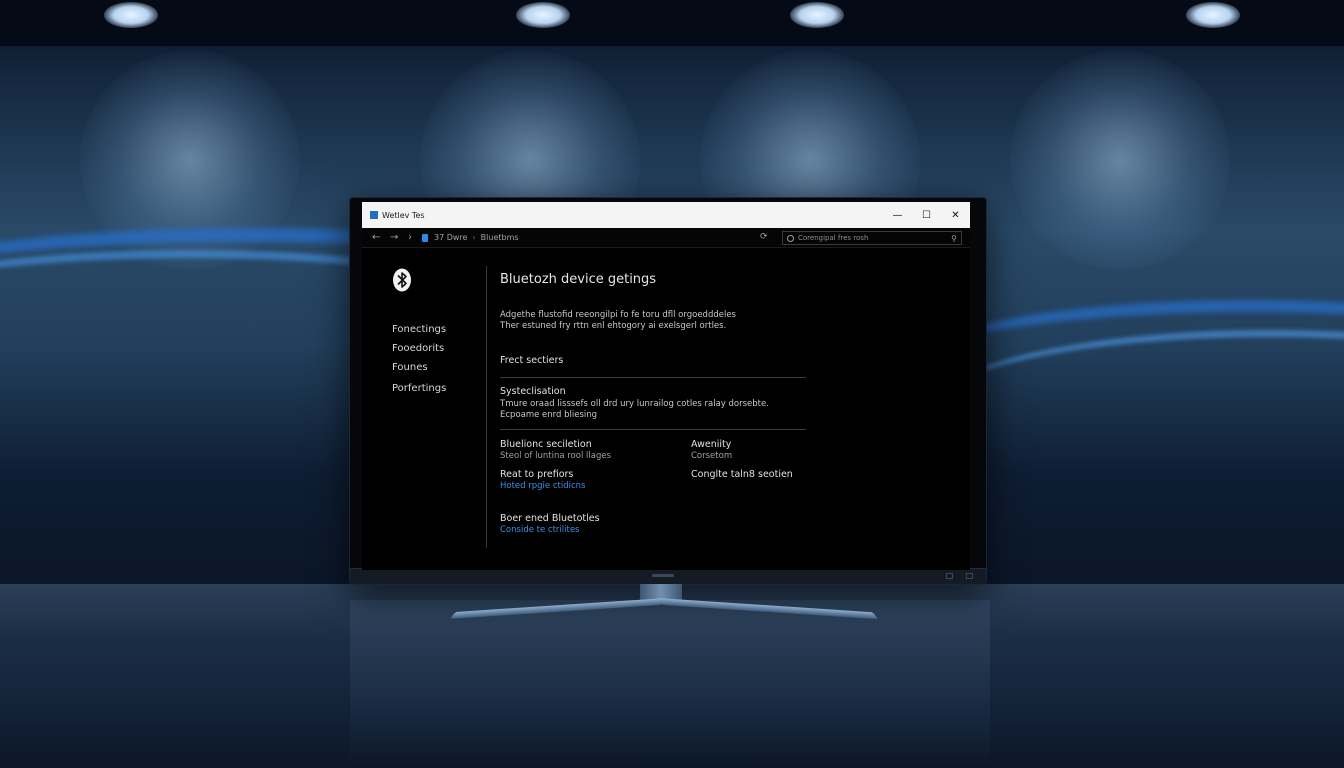  What do you see at coordinates (666, 215) in the screenshot?
I see `title-bar: Wetlev Tes — ☐ ✕` at bounding box center [666, 215].